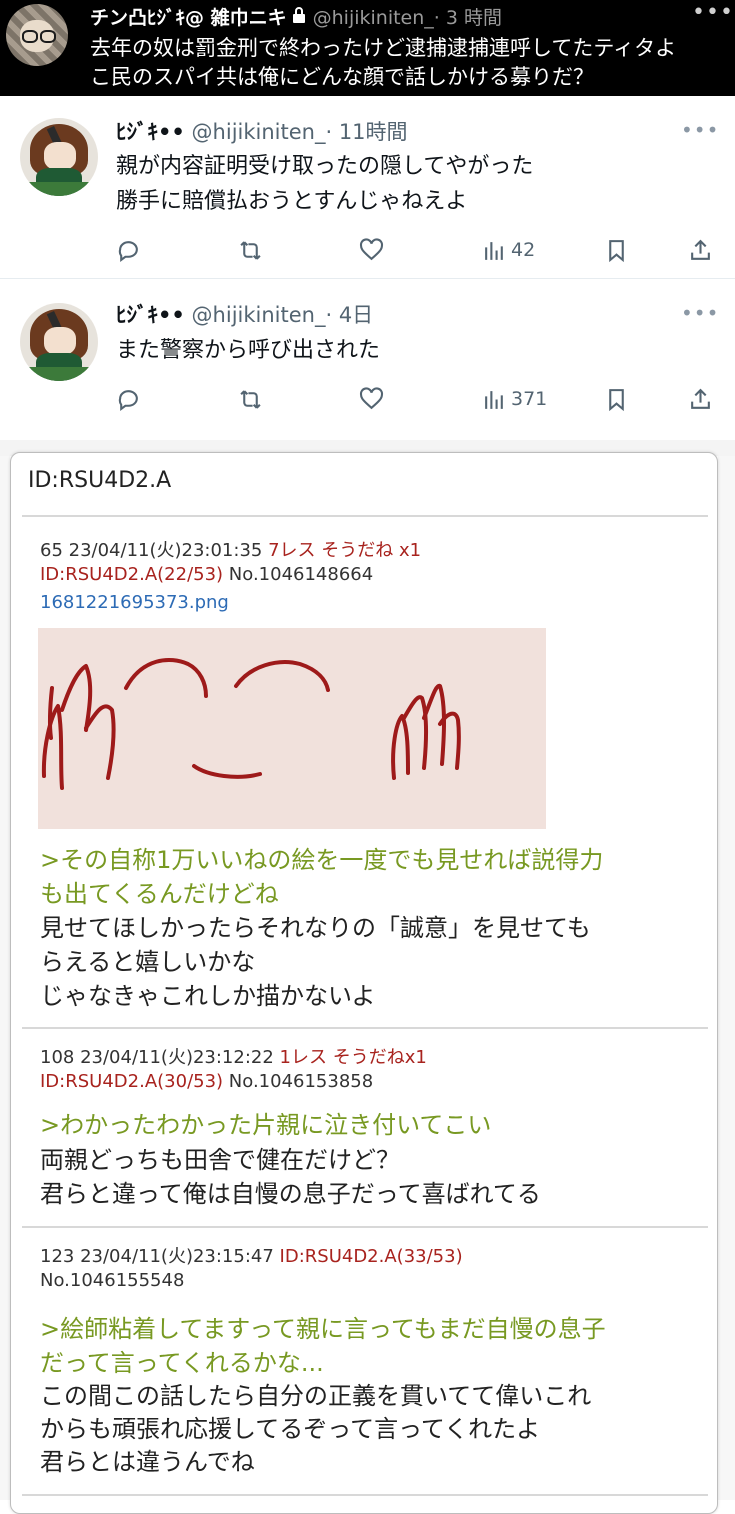  What do you see at coordinates (416, 399) in the screenshot?
I see `tweet-actions: 371` at bounding box center [416, 399].